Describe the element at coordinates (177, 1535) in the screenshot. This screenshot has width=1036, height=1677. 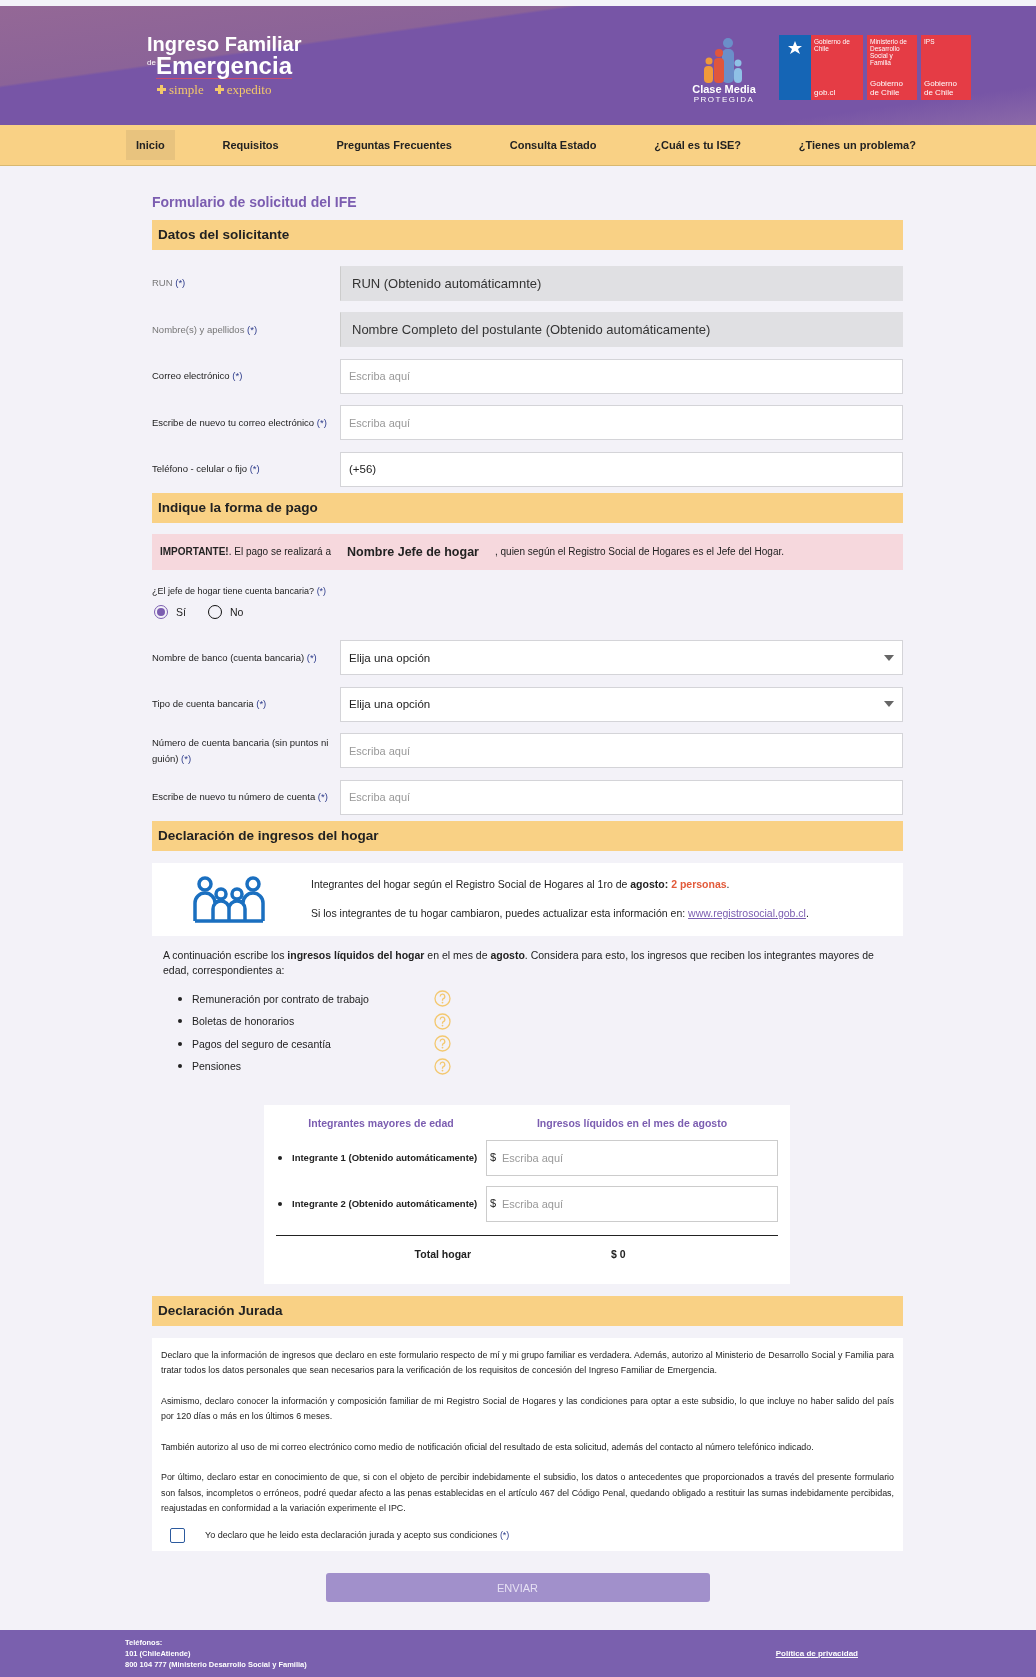
I see `checkbox` at that location.